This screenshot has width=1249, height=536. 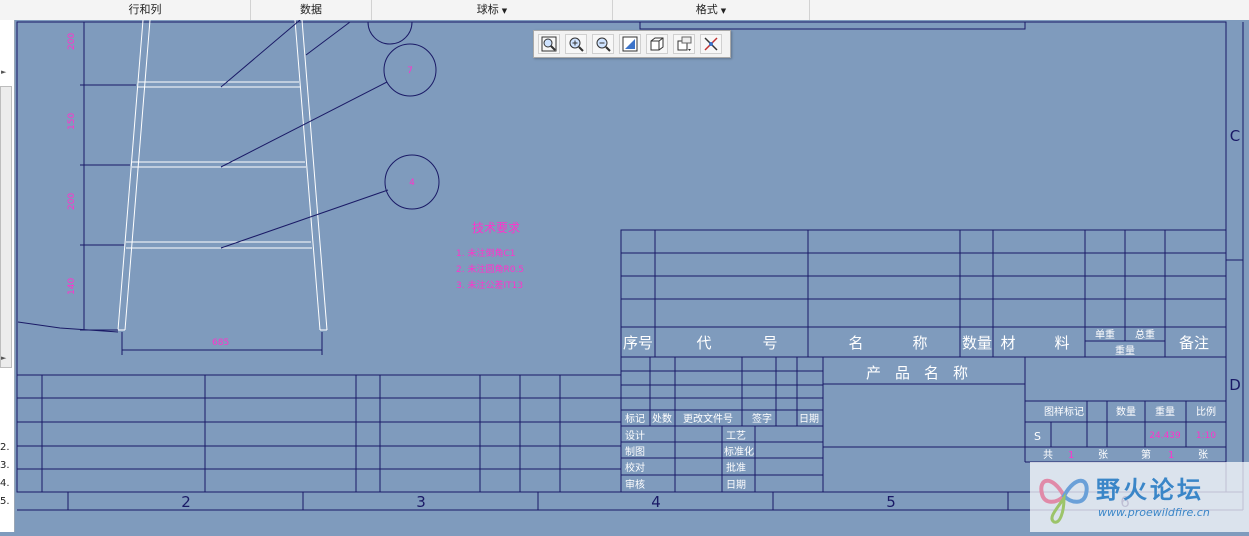 What do you see at coordinates (736, 436) in the screenshot?
I see `role-label: 工艺` at bounding box center [736, 436].